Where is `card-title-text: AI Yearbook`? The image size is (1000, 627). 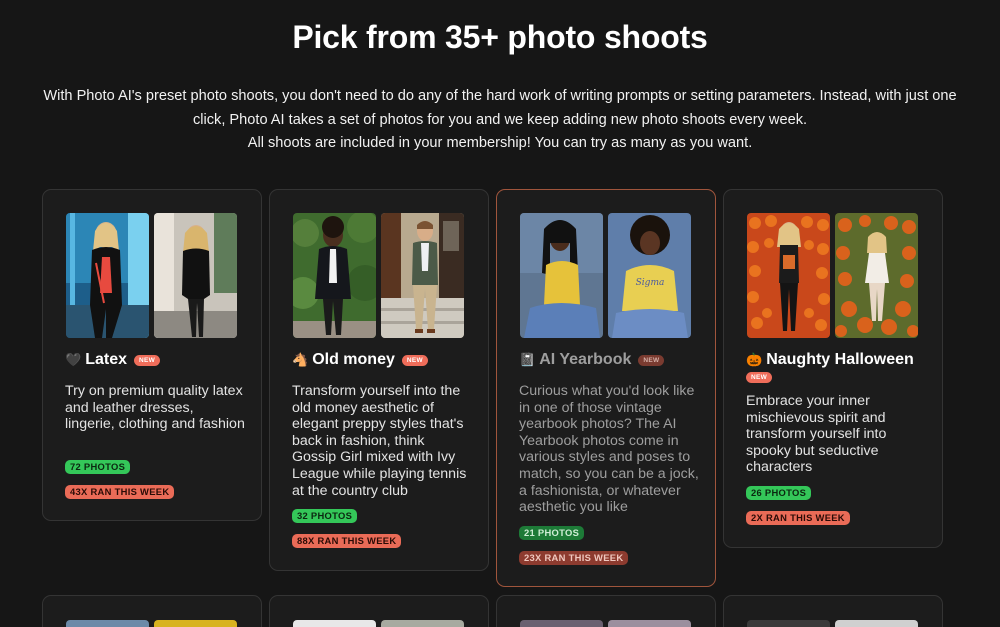
card-title-text: AI Yearbook is located at coordinates (585, 359).